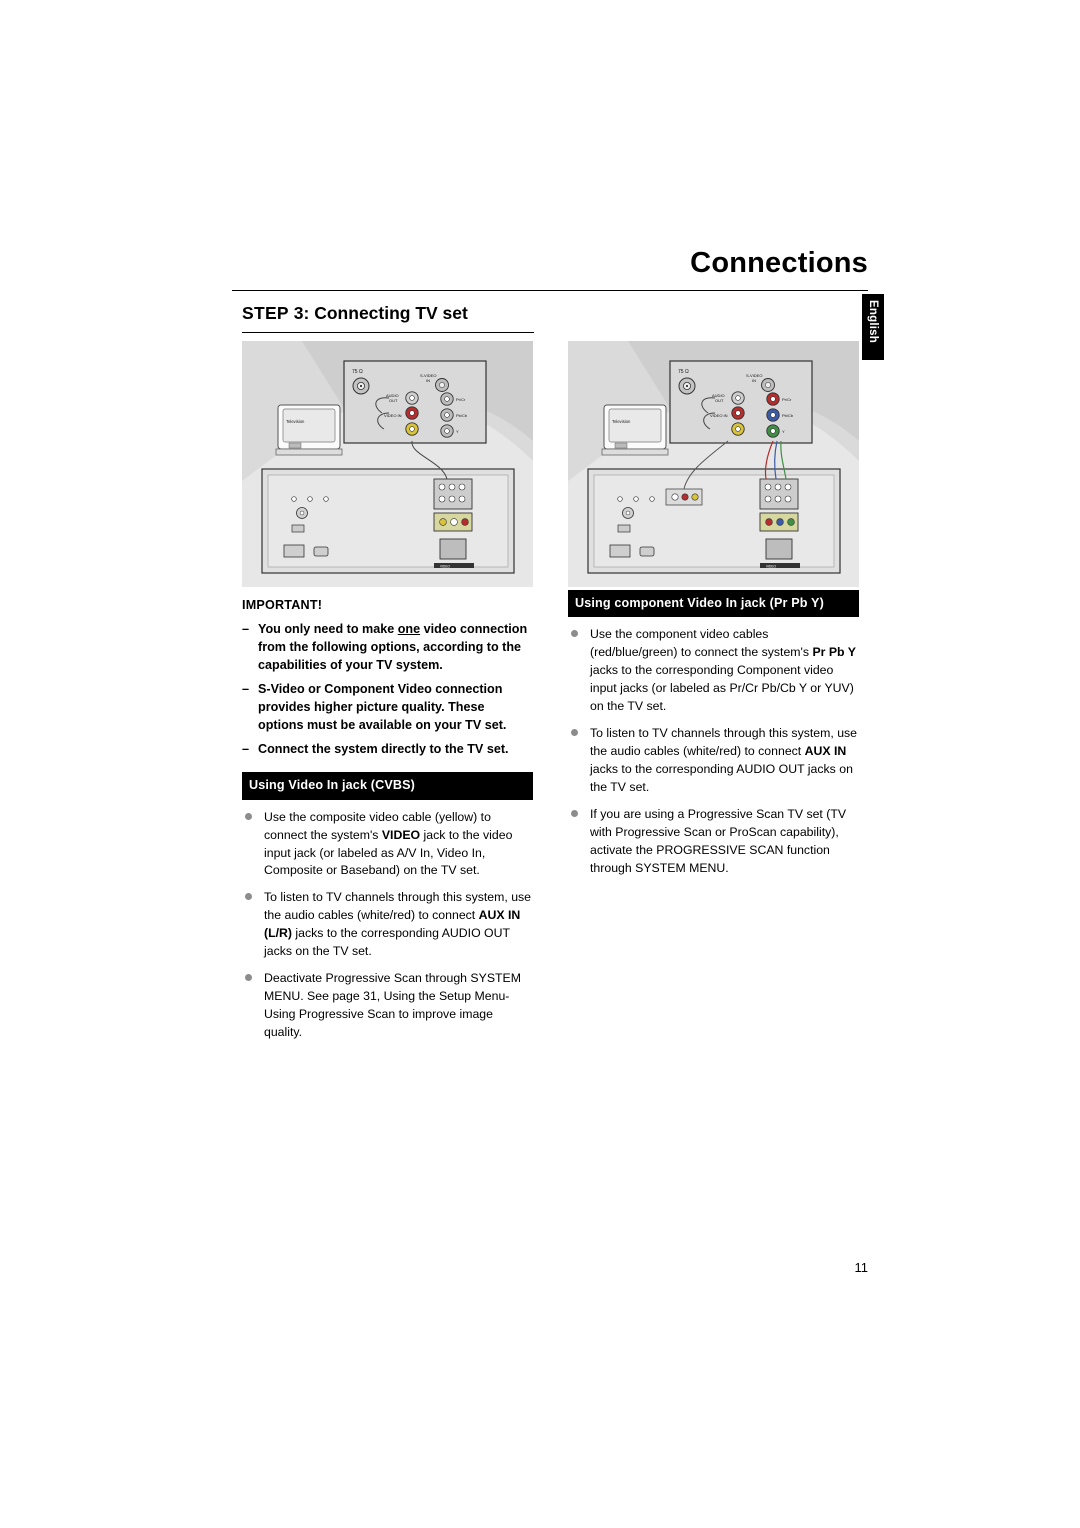  Describe the element at coordinates (550, 290) in the screenshot. I see `header-rule` at that location.